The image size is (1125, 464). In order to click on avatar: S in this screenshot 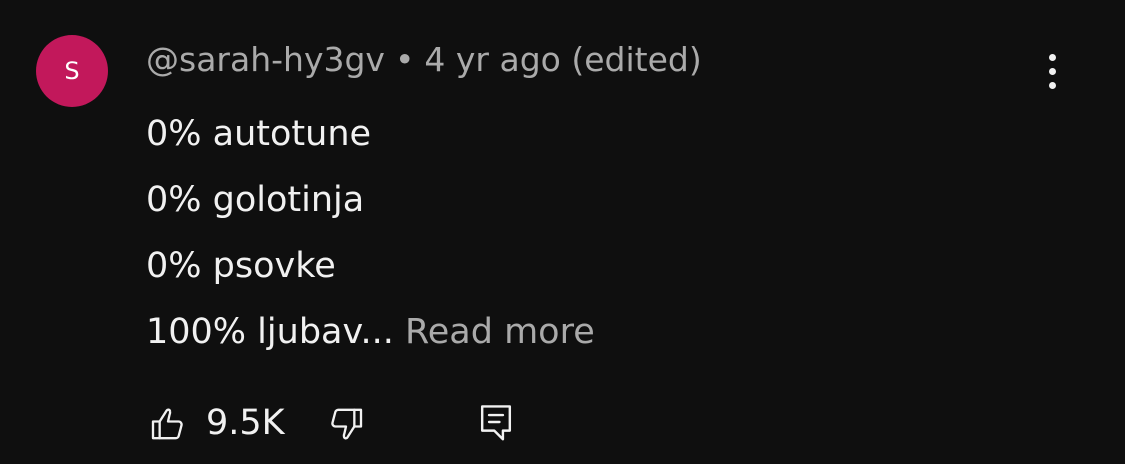, I will do `click(72, 71)`.